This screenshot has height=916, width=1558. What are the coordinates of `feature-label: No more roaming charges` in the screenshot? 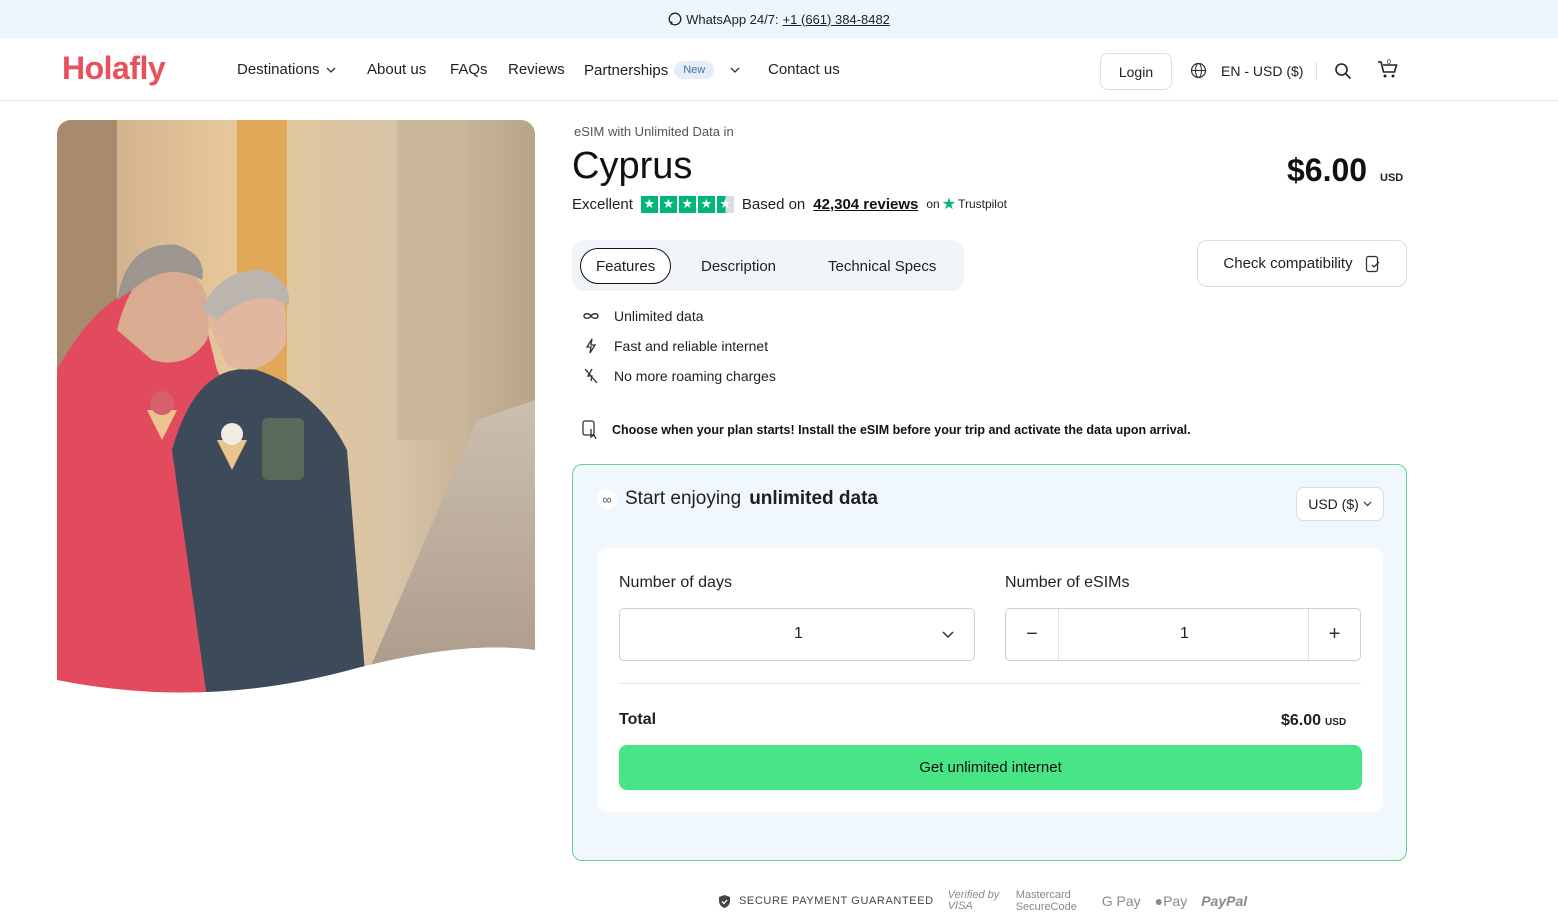 It's located at (695, 376).